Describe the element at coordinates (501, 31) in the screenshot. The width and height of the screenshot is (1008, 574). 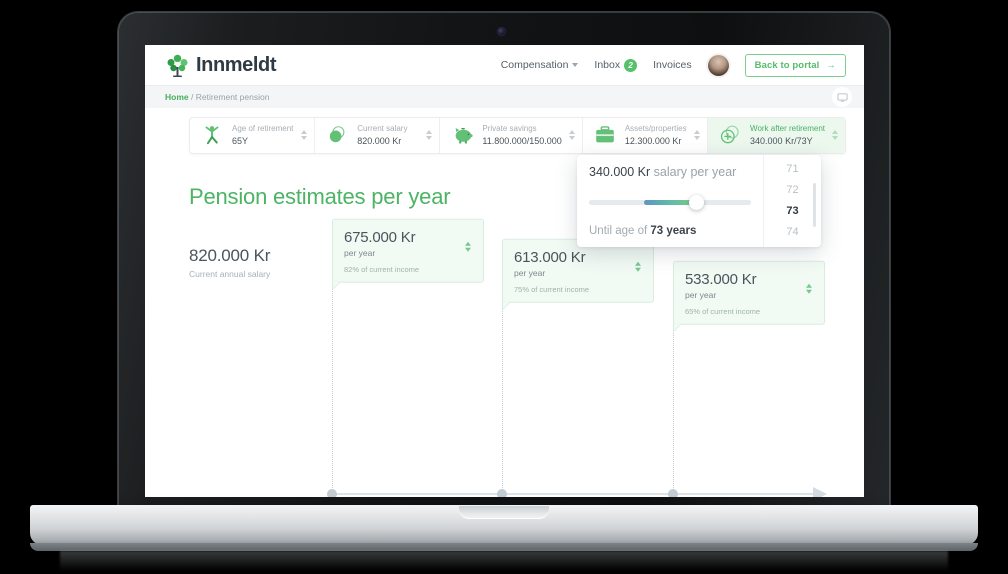
I see `webcam-icon` at that location.